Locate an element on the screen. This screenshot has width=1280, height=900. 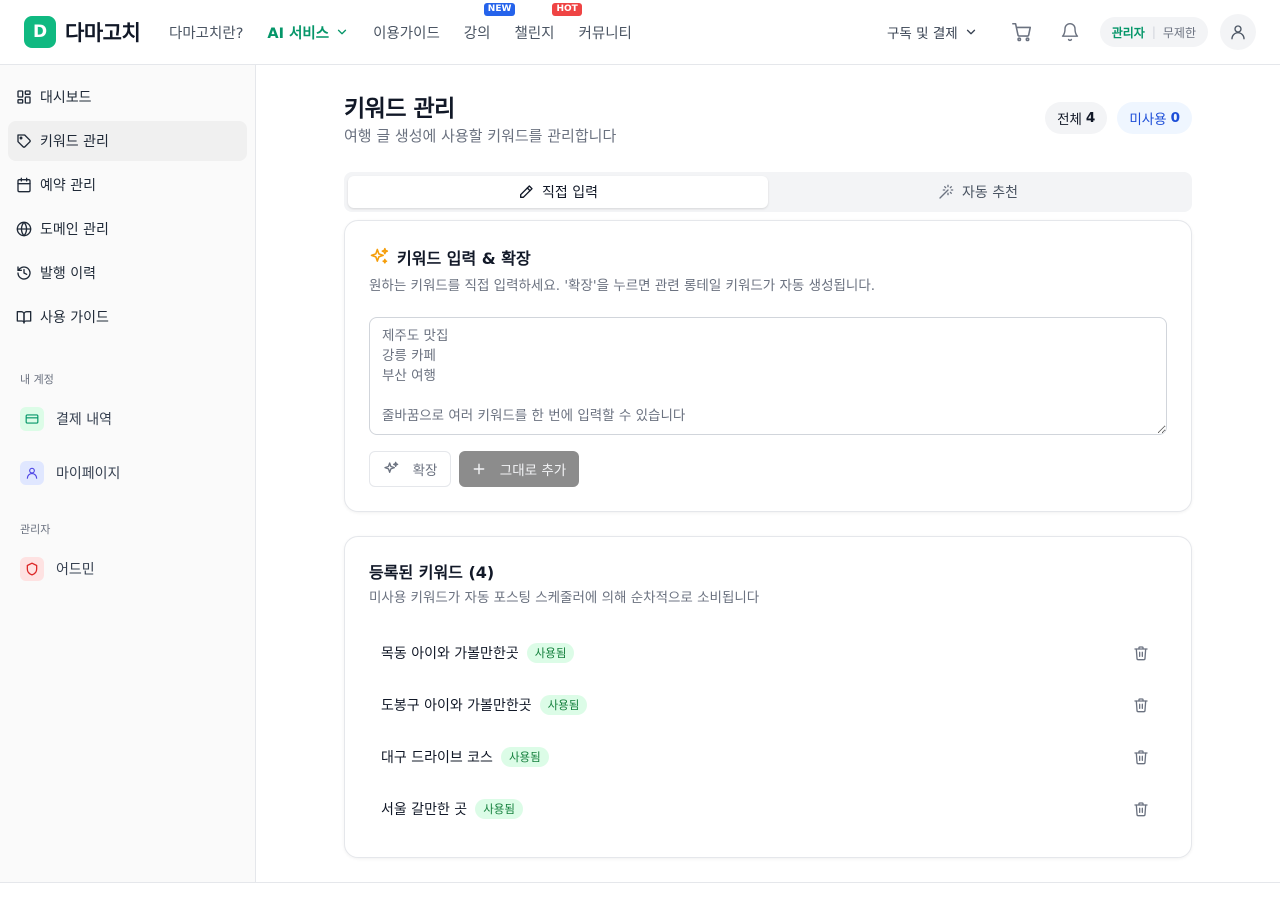
nav-label: 강의 is located at coordinates (477, 33).